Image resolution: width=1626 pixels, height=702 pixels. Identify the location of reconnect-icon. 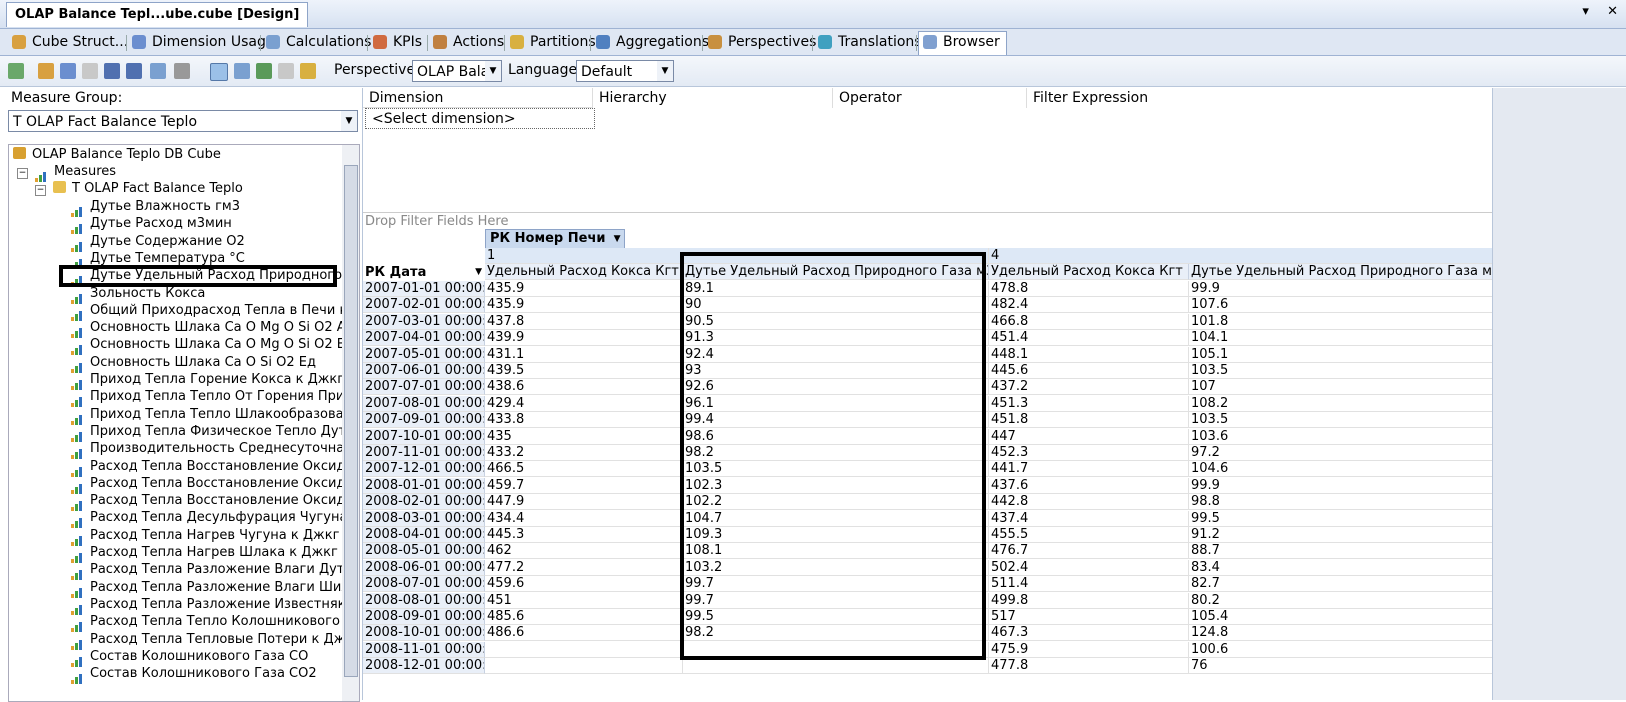
(16, 71).